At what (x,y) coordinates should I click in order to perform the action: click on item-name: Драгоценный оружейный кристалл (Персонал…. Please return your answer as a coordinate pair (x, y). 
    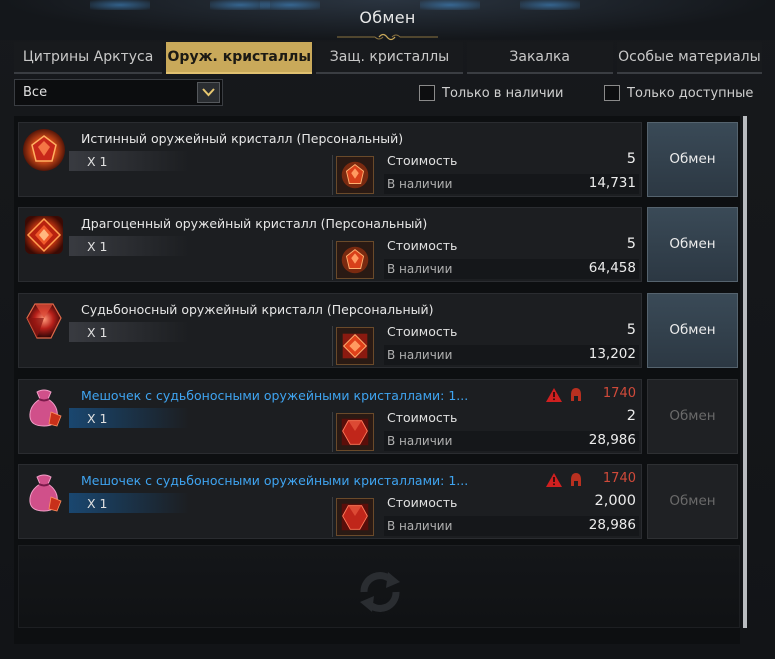
    Looking at the image, I should click on (254, 223).